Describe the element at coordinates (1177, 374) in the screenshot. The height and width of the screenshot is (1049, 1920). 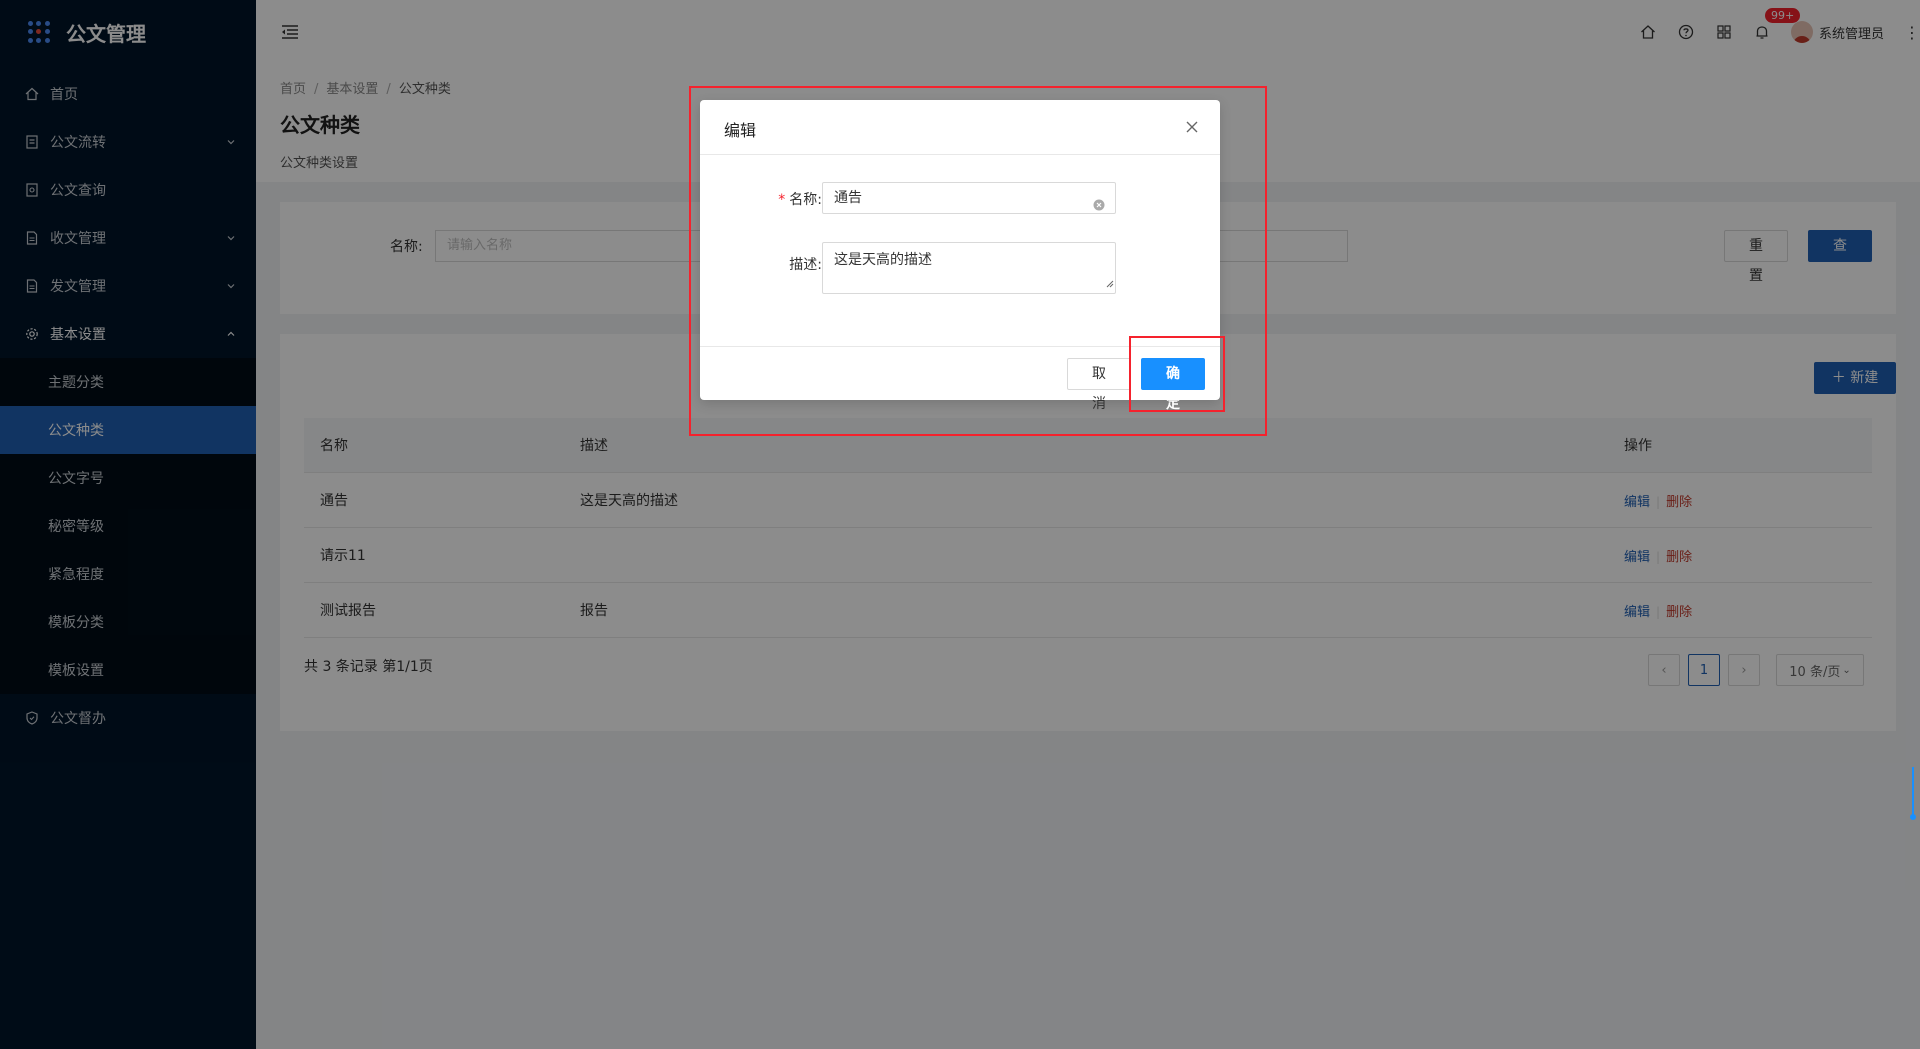
I see `highlight-box-confirm` at that location.